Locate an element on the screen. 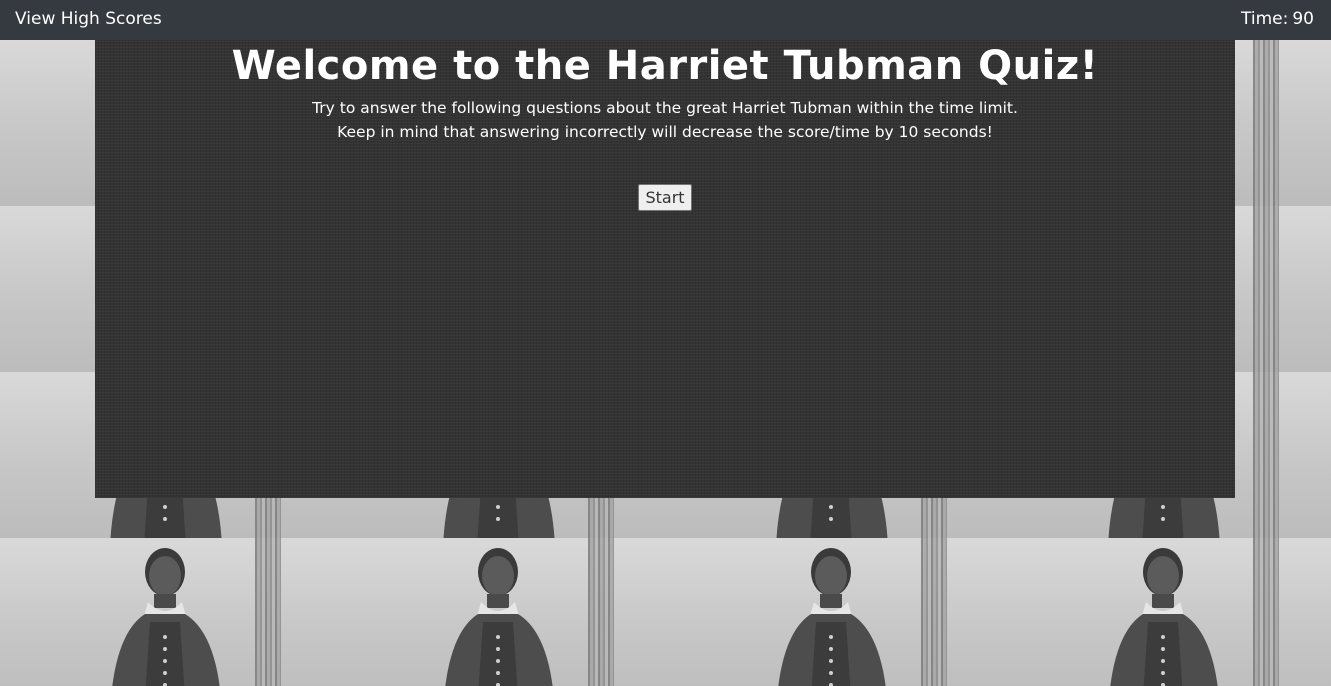  timer: Time: 90 is located at coordinates (1277, 19).